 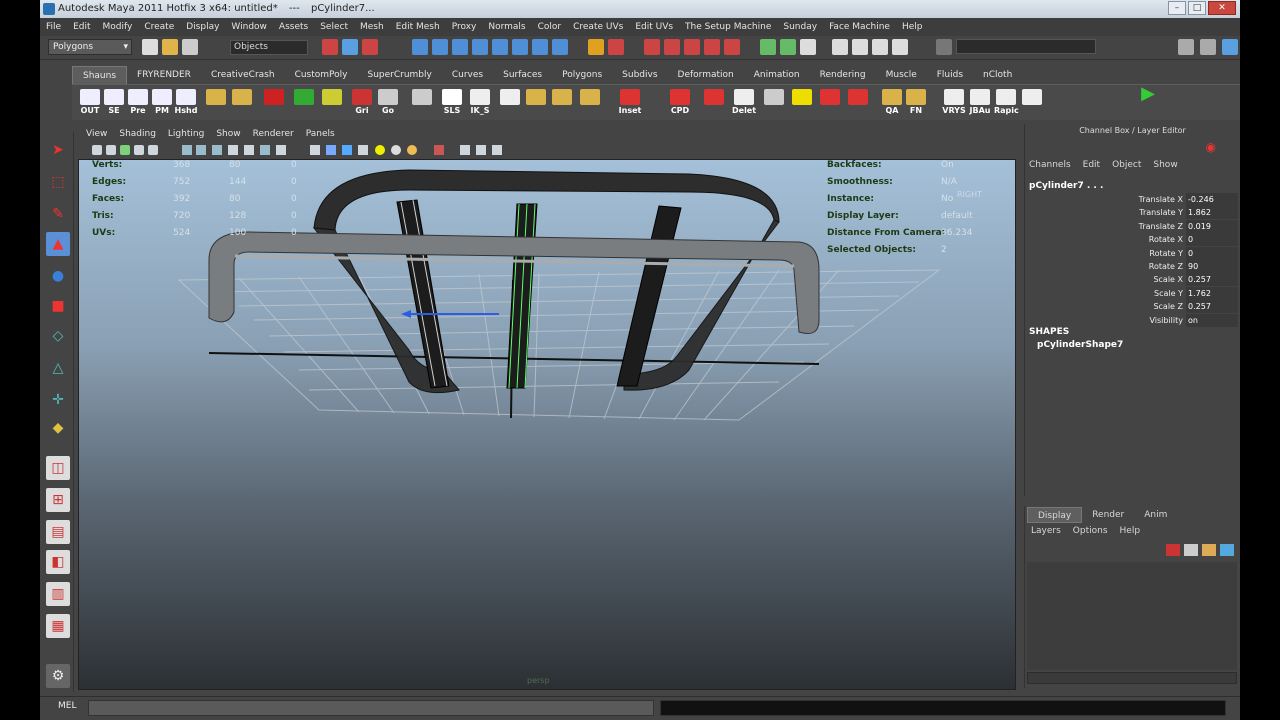 What do you see at coordinates (860, 47) in the screenshot?
I see `graph-editor-icon` at bounding box center [860, 47].